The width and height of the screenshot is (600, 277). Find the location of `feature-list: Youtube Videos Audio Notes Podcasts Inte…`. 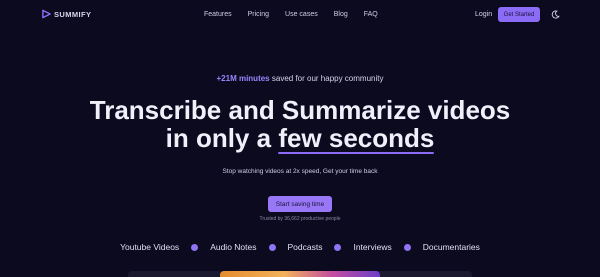

feature-list: Youtube Videos Audio Notes Podcasts Inte… is located at coordinates (300, 247).